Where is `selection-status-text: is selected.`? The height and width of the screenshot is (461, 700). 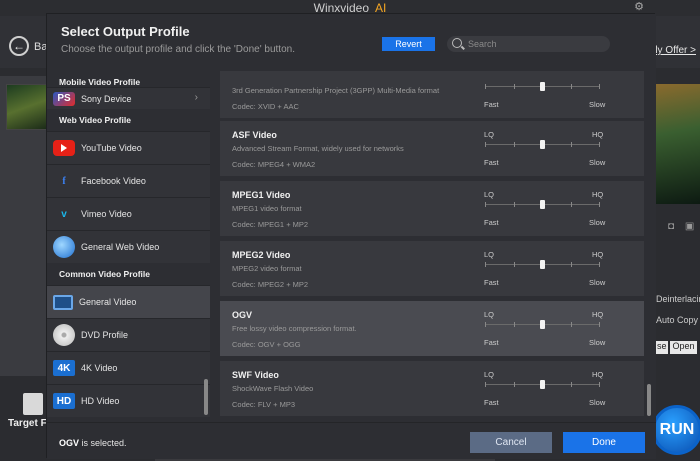 selection-status-text: is selected. is located at coordinates (103, 443).